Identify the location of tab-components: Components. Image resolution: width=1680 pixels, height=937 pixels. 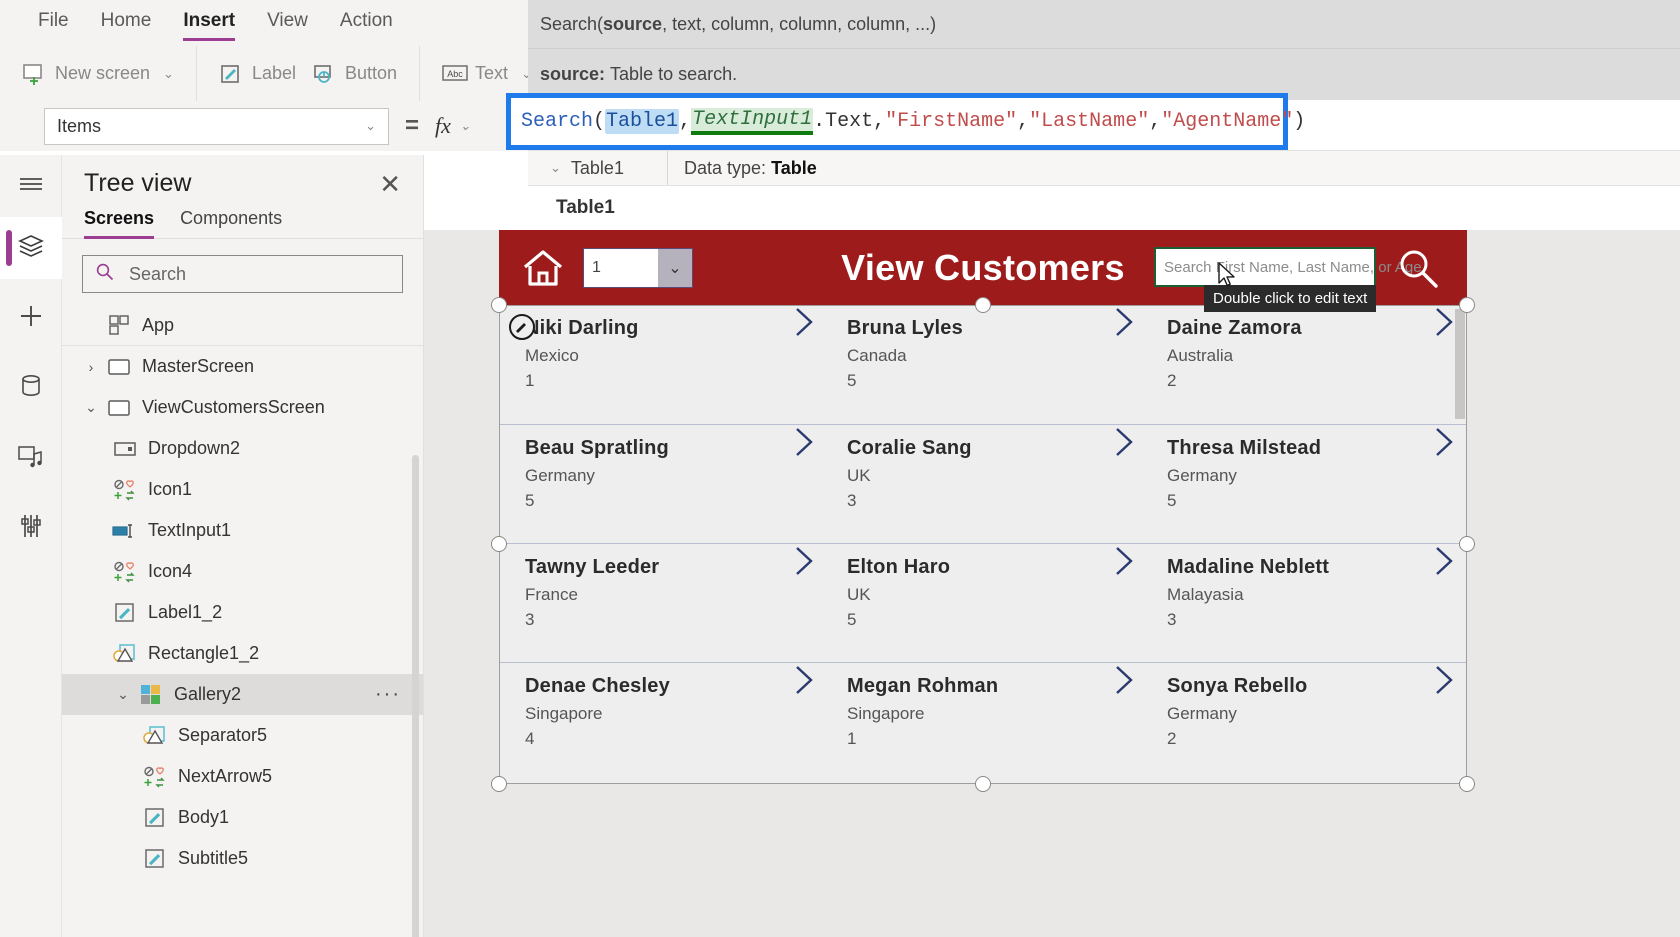
(231, 223).